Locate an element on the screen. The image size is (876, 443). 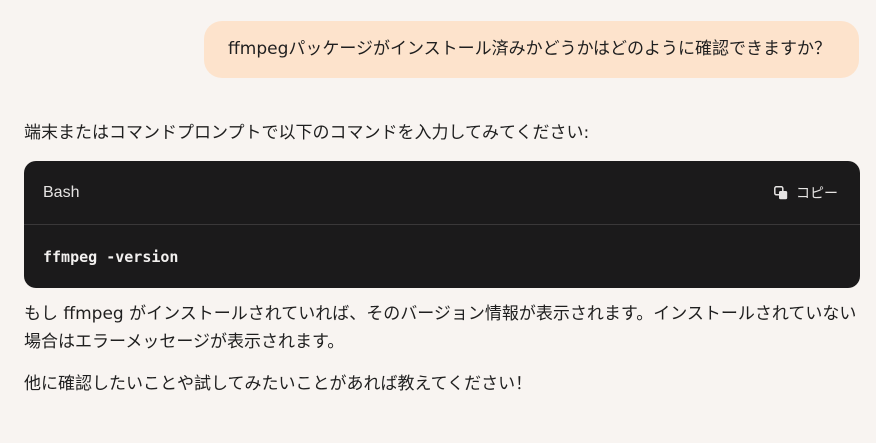
copy-button-label: コピー is located at coordinates (817, 193).